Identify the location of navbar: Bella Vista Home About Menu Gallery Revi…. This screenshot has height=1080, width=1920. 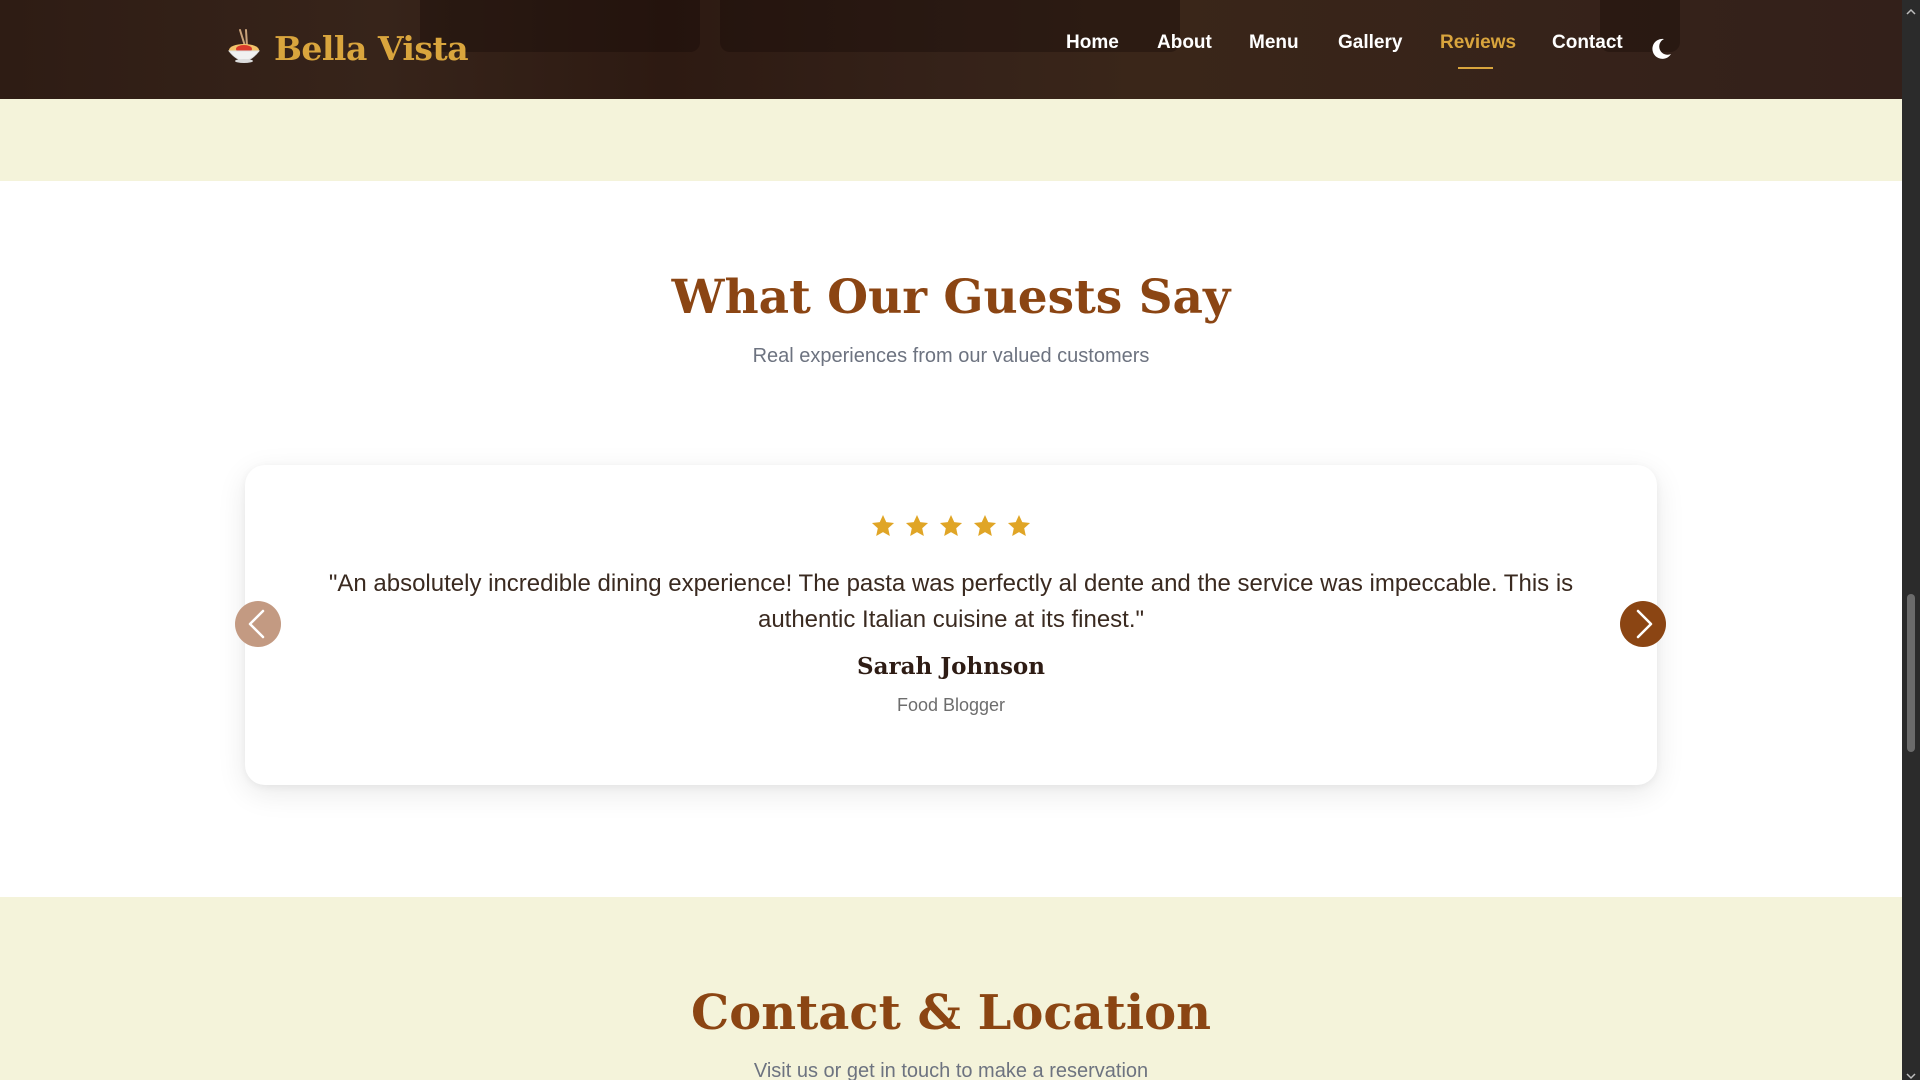
(951, 49).